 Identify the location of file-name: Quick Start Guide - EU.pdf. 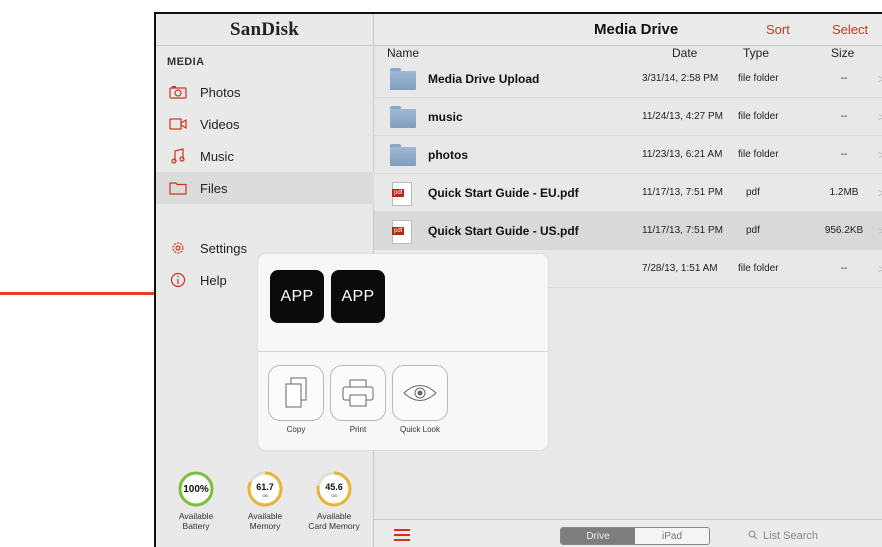
(503, 192).